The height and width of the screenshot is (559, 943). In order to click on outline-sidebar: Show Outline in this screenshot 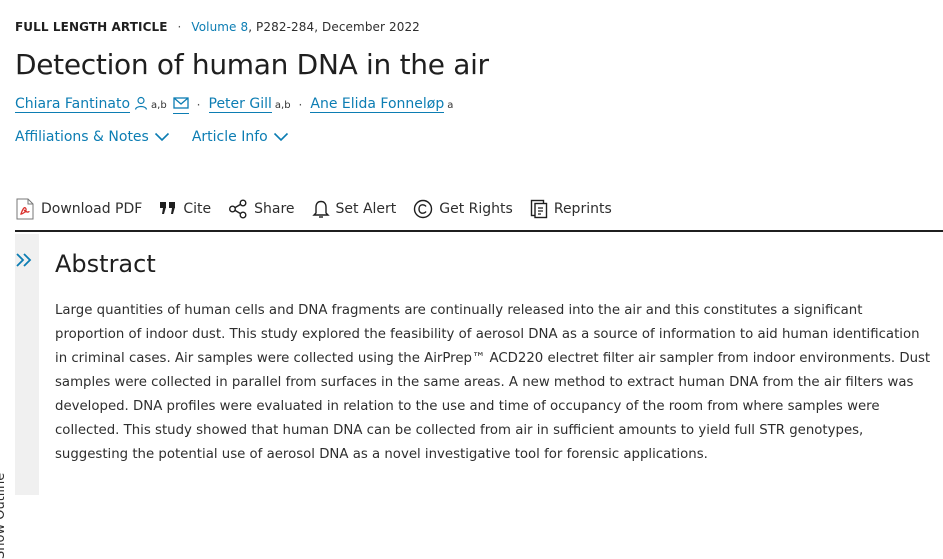, I will do `click(19, 396)`.